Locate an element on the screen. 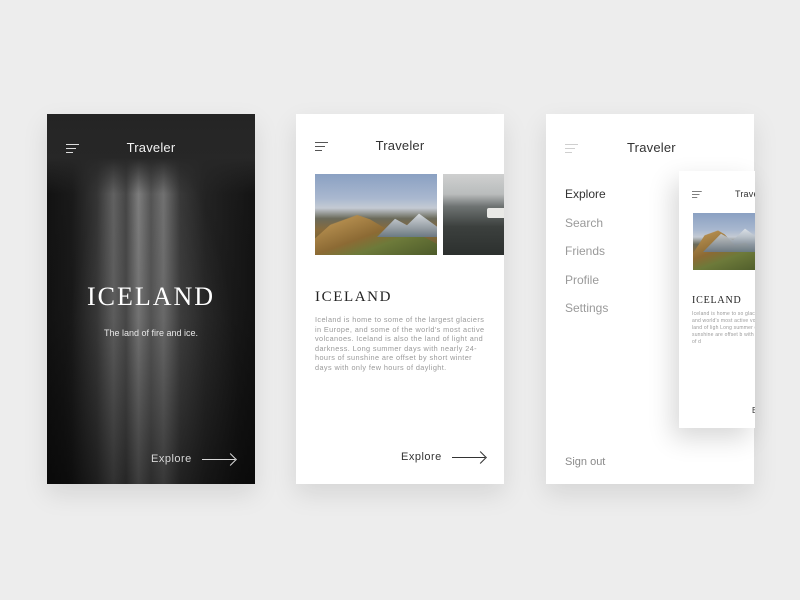  menu-item-friends: Friends is located at coordinates (586, 258).